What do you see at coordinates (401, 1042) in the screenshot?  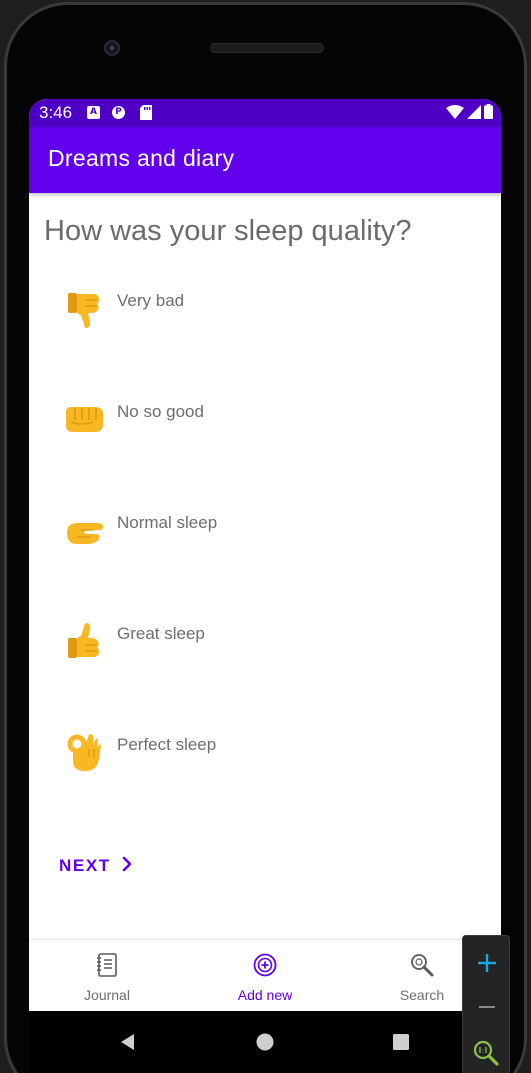 I see `recents-square-icon` at bounding box center [401, 1042].